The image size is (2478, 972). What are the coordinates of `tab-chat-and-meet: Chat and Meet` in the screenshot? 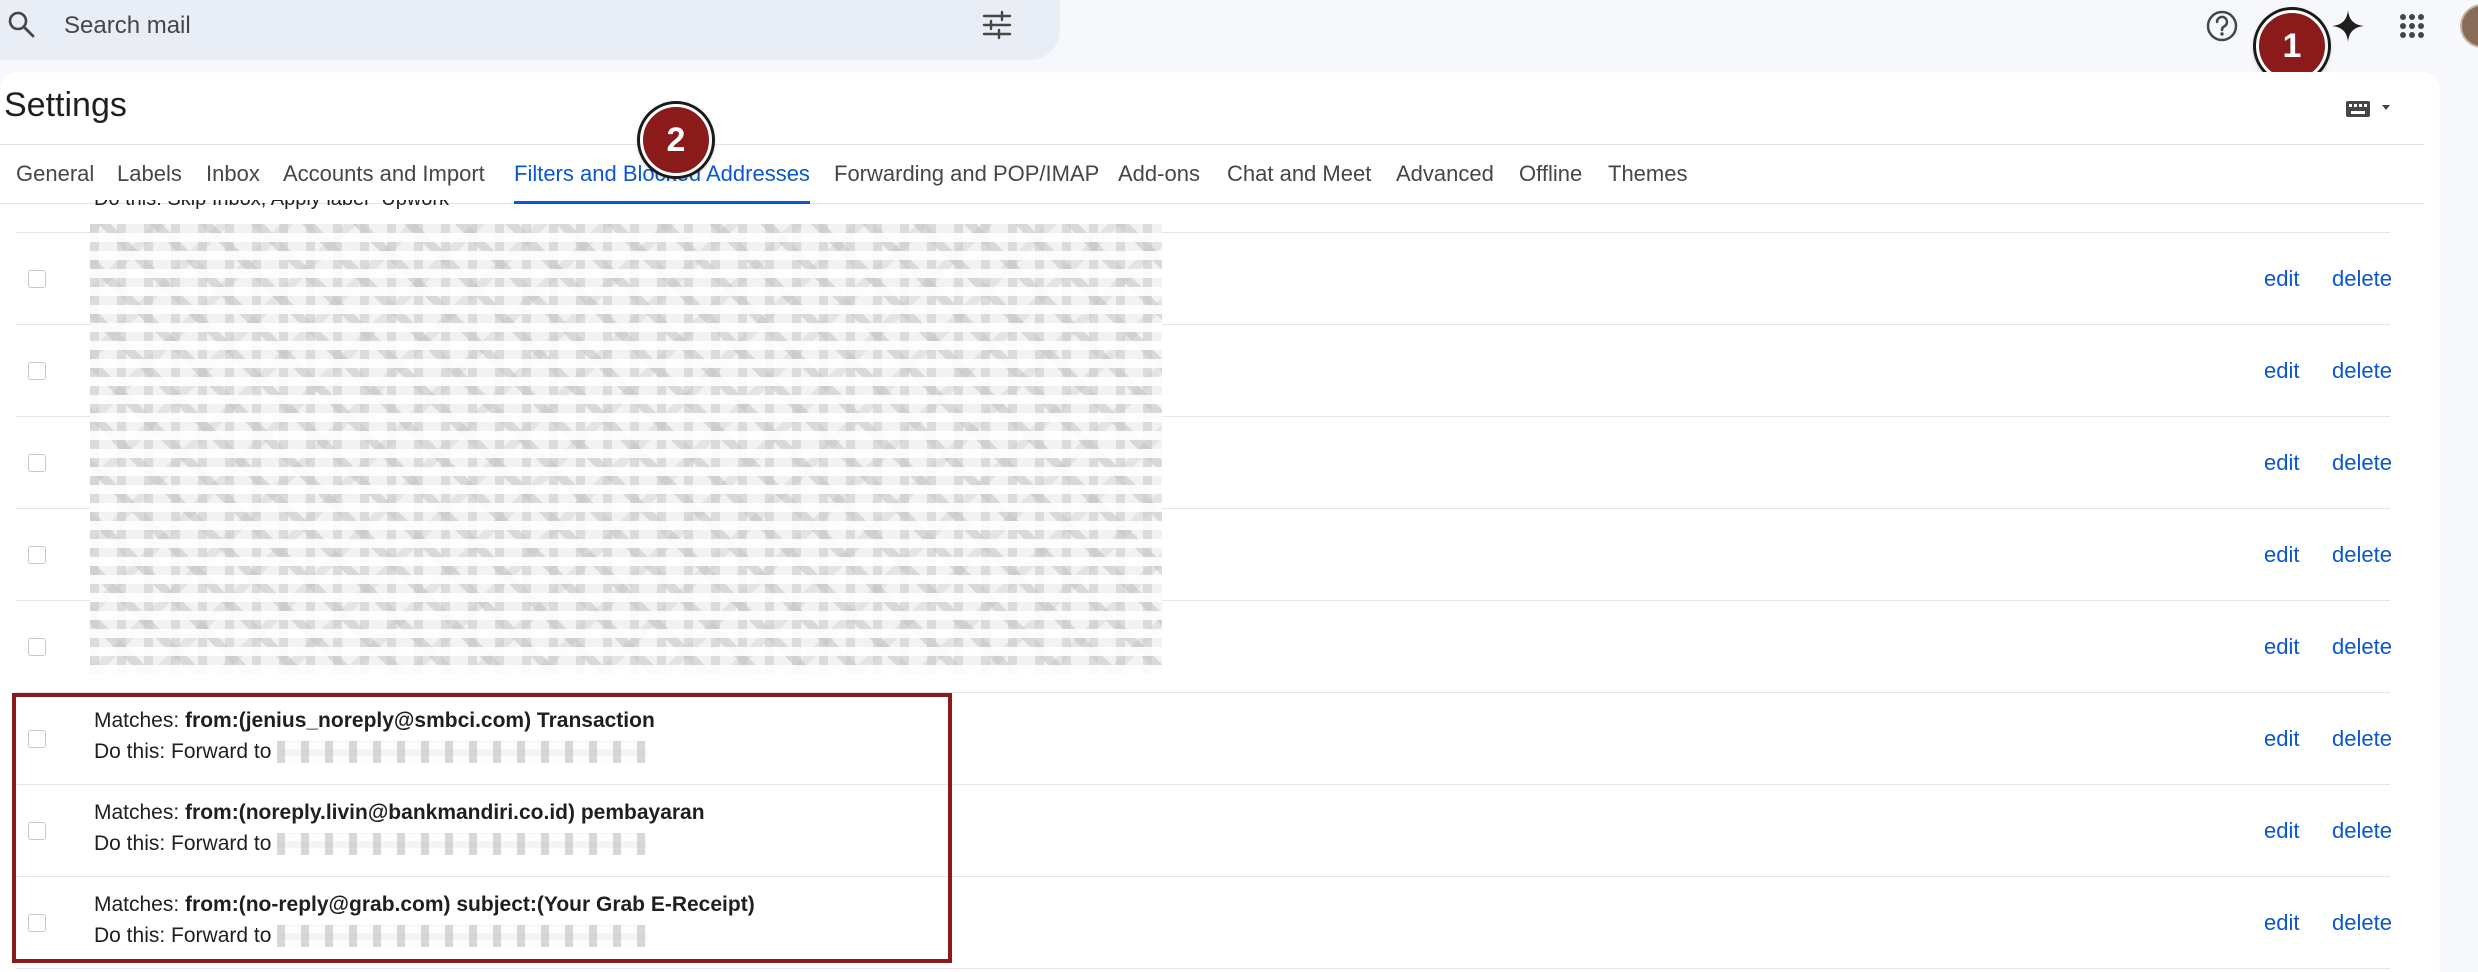 It's located at (1299, 174).